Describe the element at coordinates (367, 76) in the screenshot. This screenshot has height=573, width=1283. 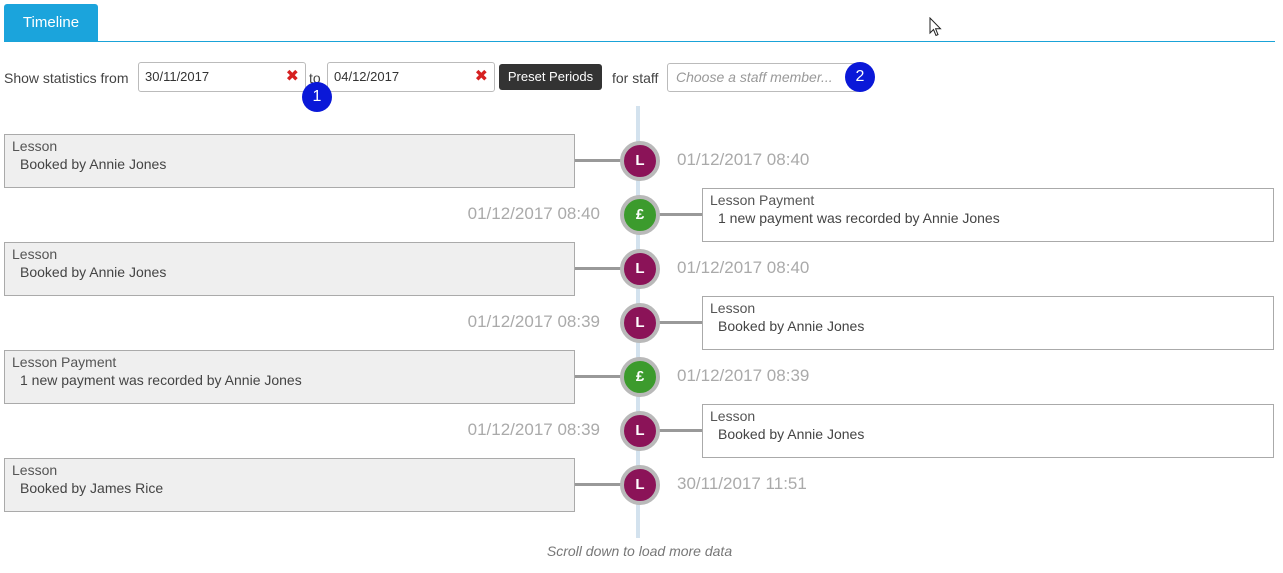
I see `to-date-value: 04/12/2017` at that location.